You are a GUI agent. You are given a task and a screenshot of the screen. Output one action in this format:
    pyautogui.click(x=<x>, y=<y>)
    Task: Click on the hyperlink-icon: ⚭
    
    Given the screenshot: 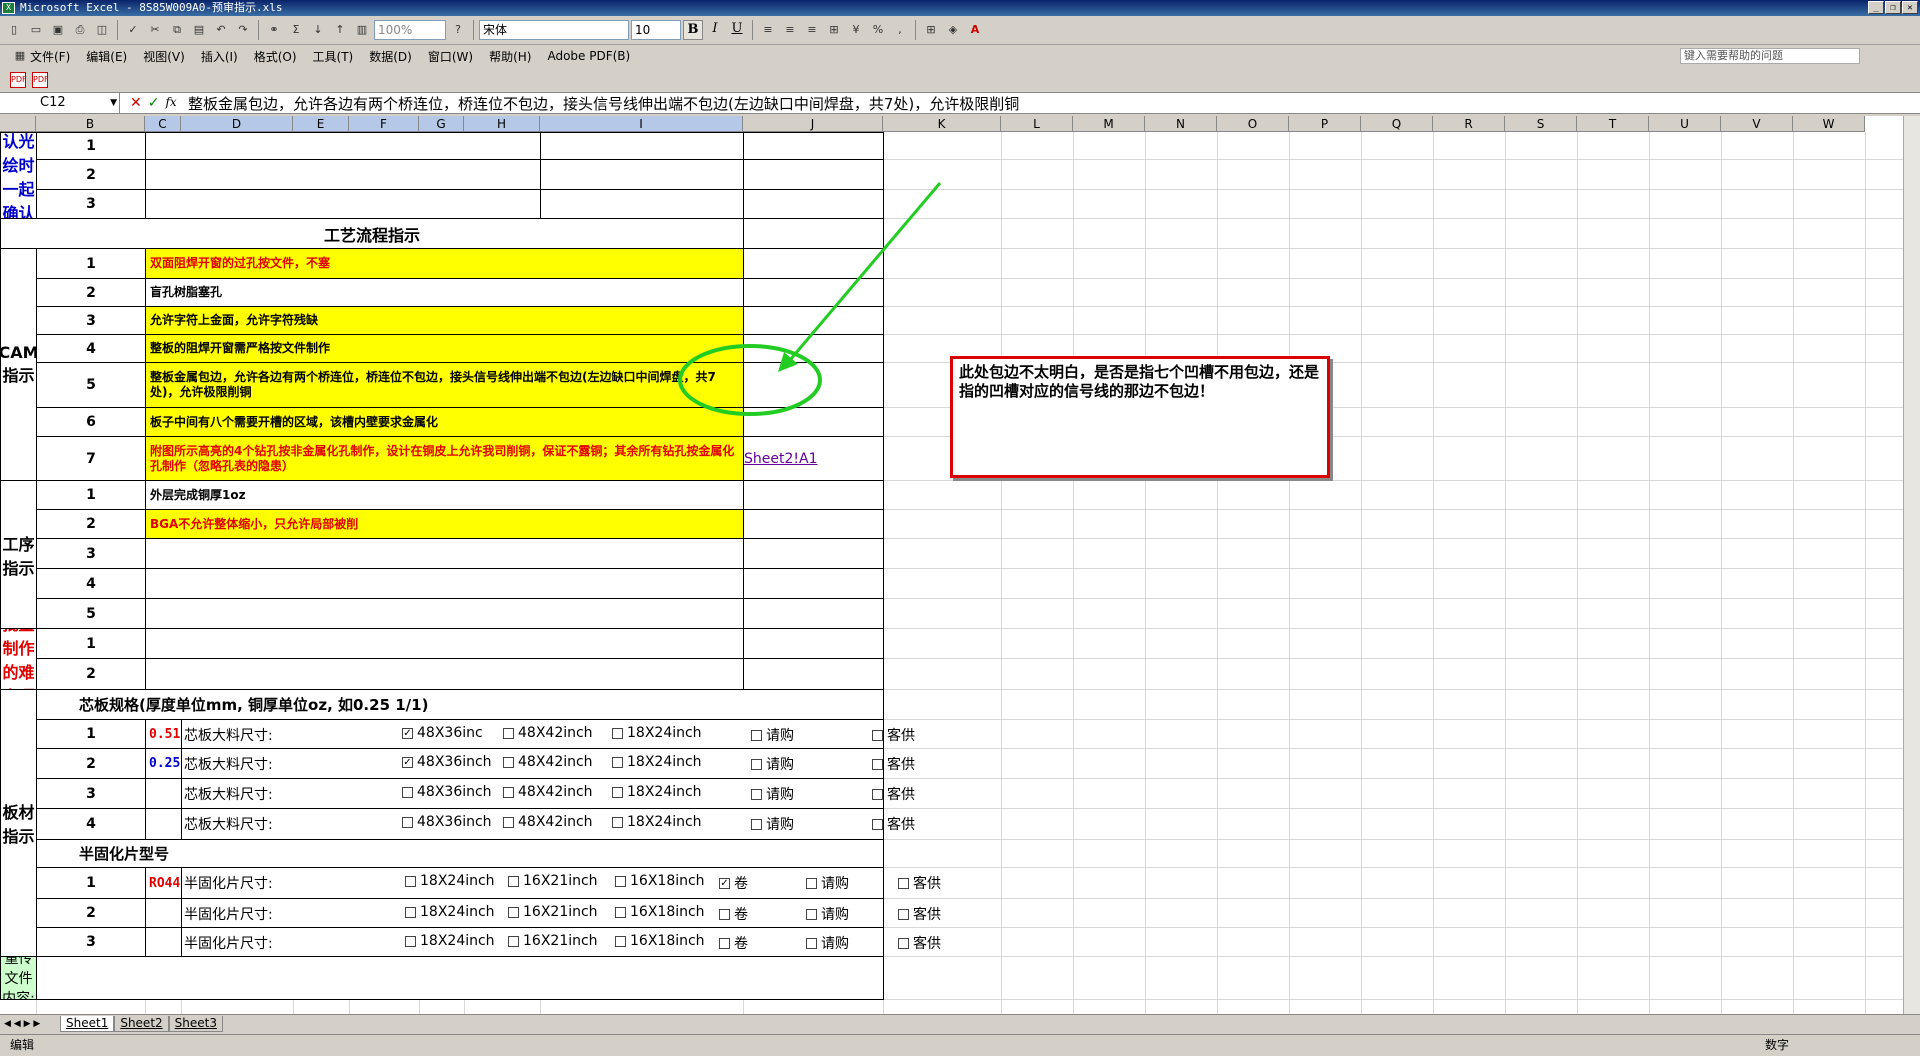 What is the action you would take?
    pyautogui.click(x=274, y=30)
    